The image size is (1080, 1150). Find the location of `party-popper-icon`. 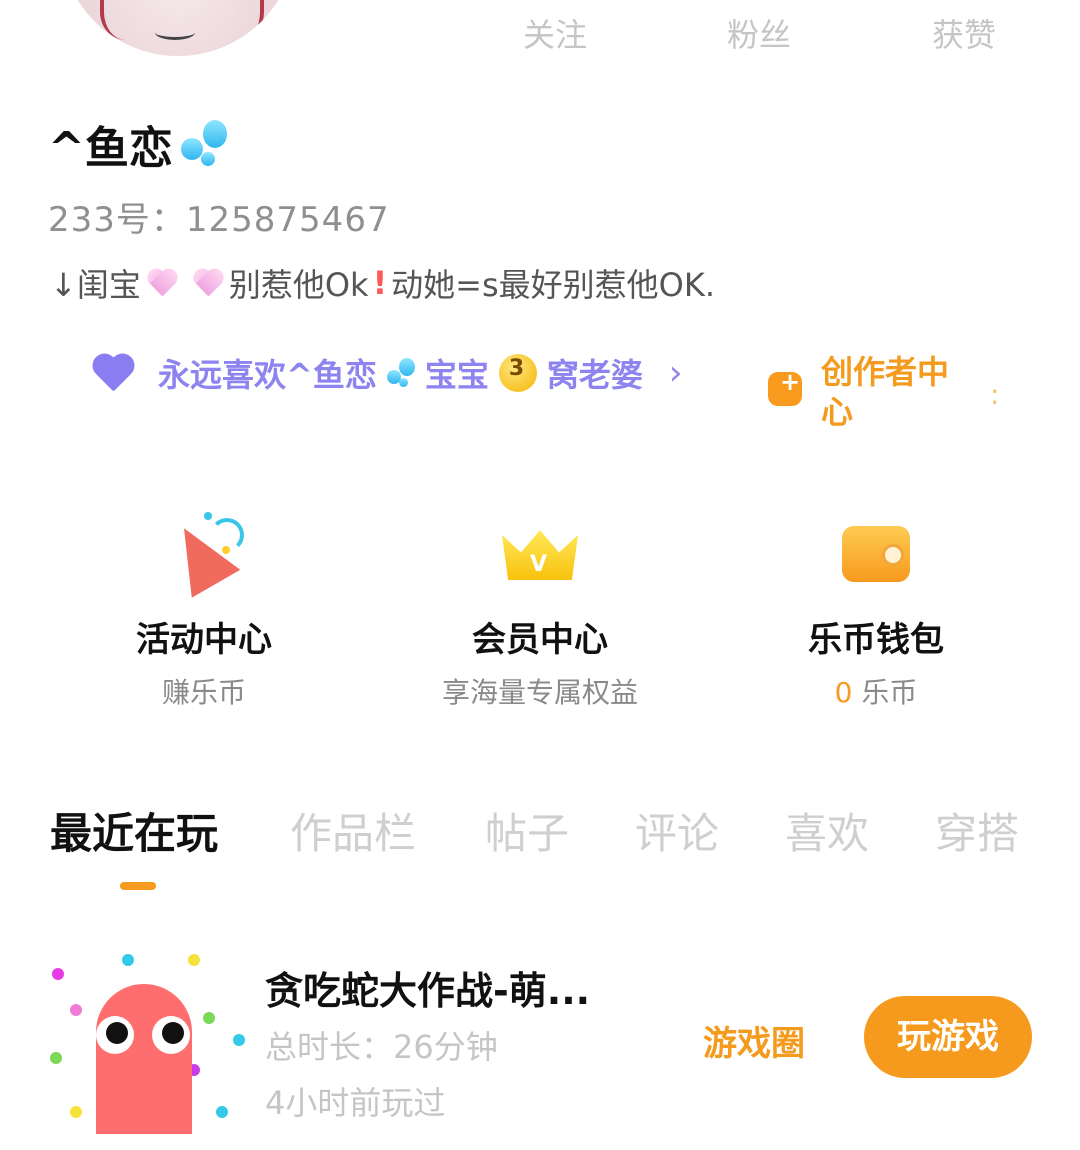

party-popper-icon is located at coordinates (201, 555).